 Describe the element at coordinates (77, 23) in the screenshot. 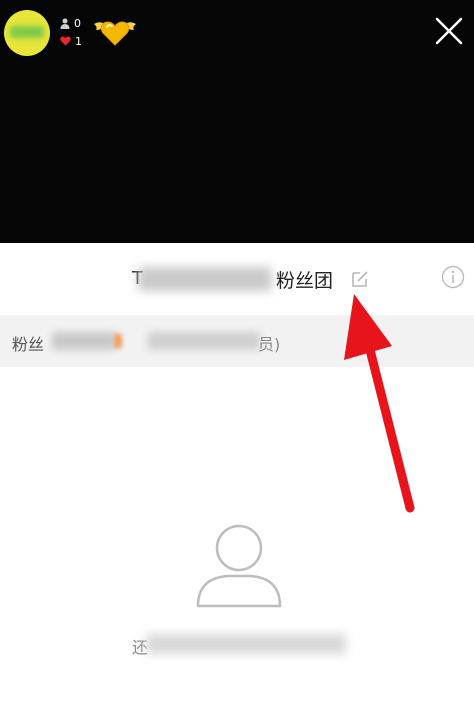

I see `viewers-count: 0` at that location.